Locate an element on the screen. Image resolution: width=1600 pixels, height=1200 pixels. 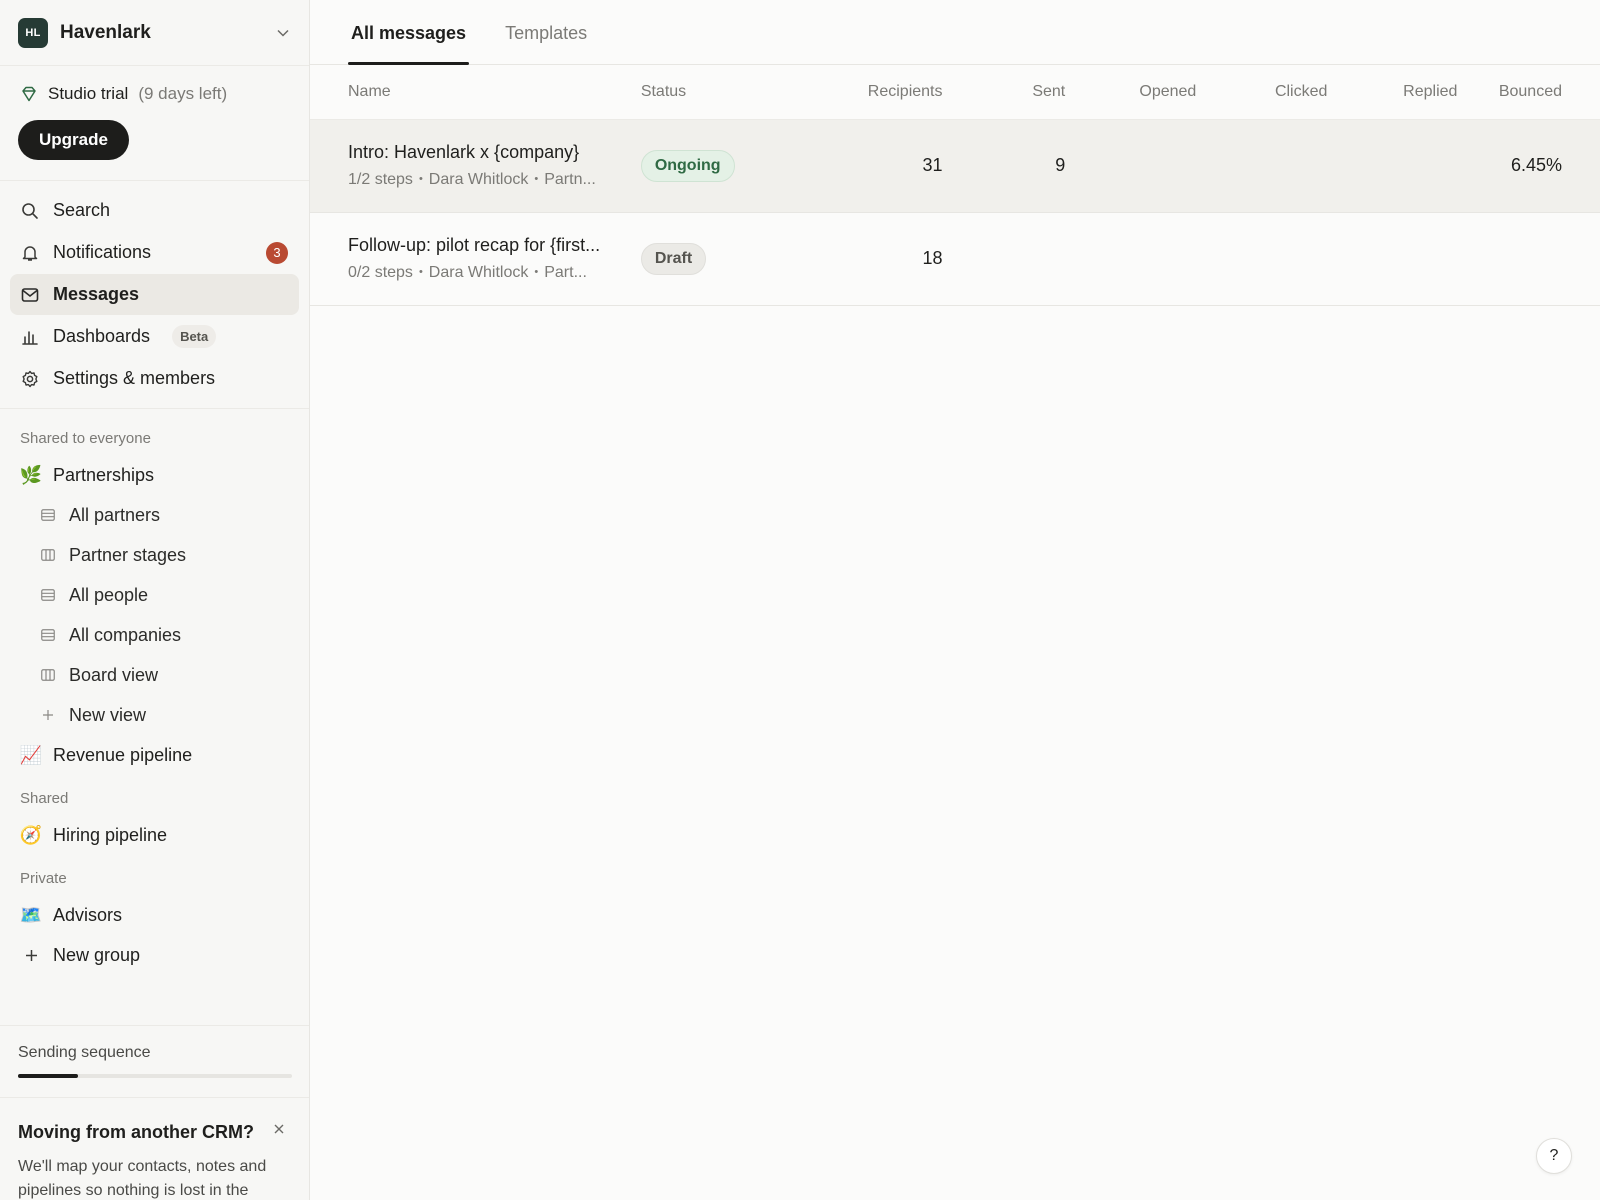
group-revenue-pipeline: 📈 Revenue pipeline is located at coordinates (154, 755).